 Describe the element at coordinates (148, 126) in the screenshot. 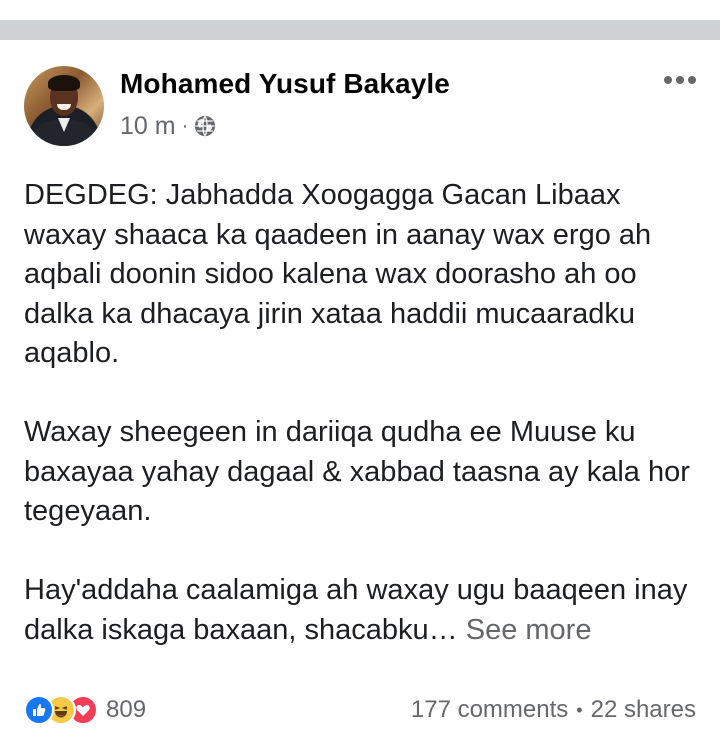

I see `post-timestamp: 10 m` at that location.